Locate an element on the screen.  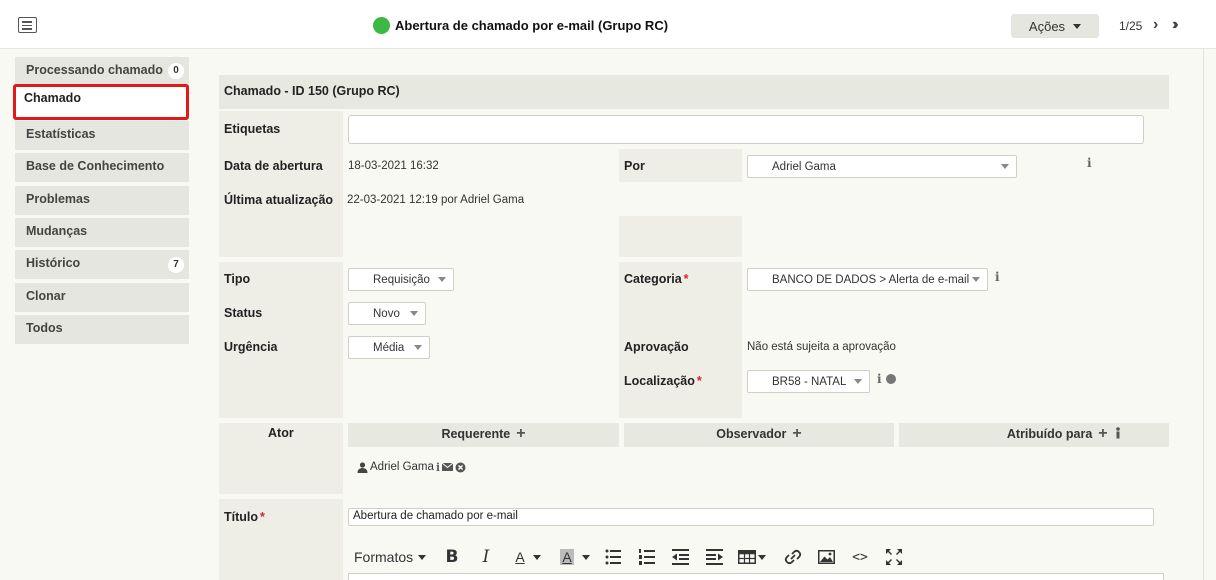
list-menu-icon is located at coordinates (27, 25).